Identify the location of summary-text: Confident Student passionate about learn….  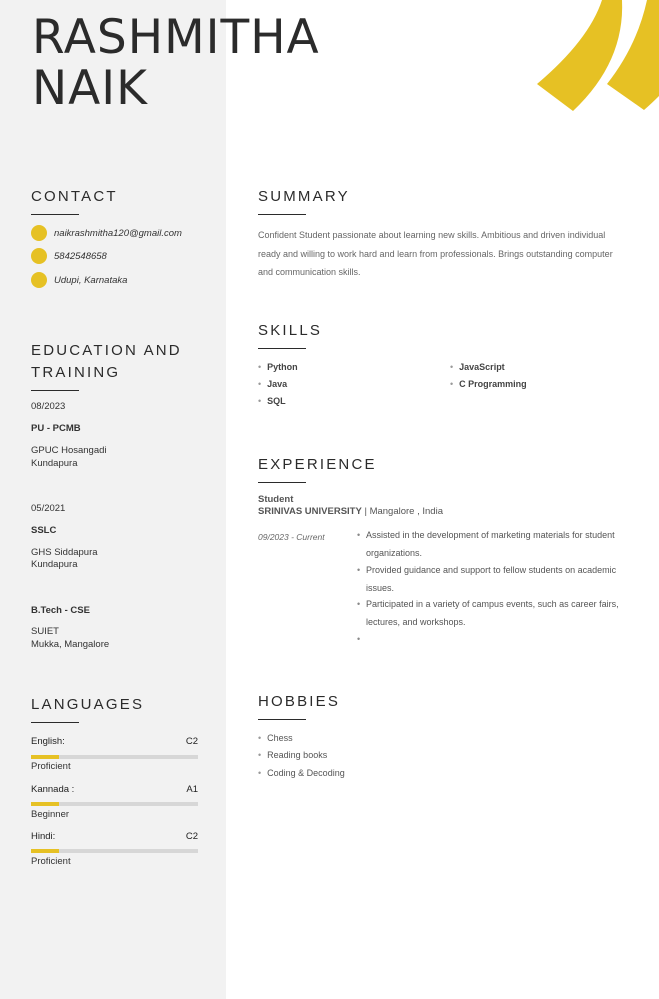
(435, 253).